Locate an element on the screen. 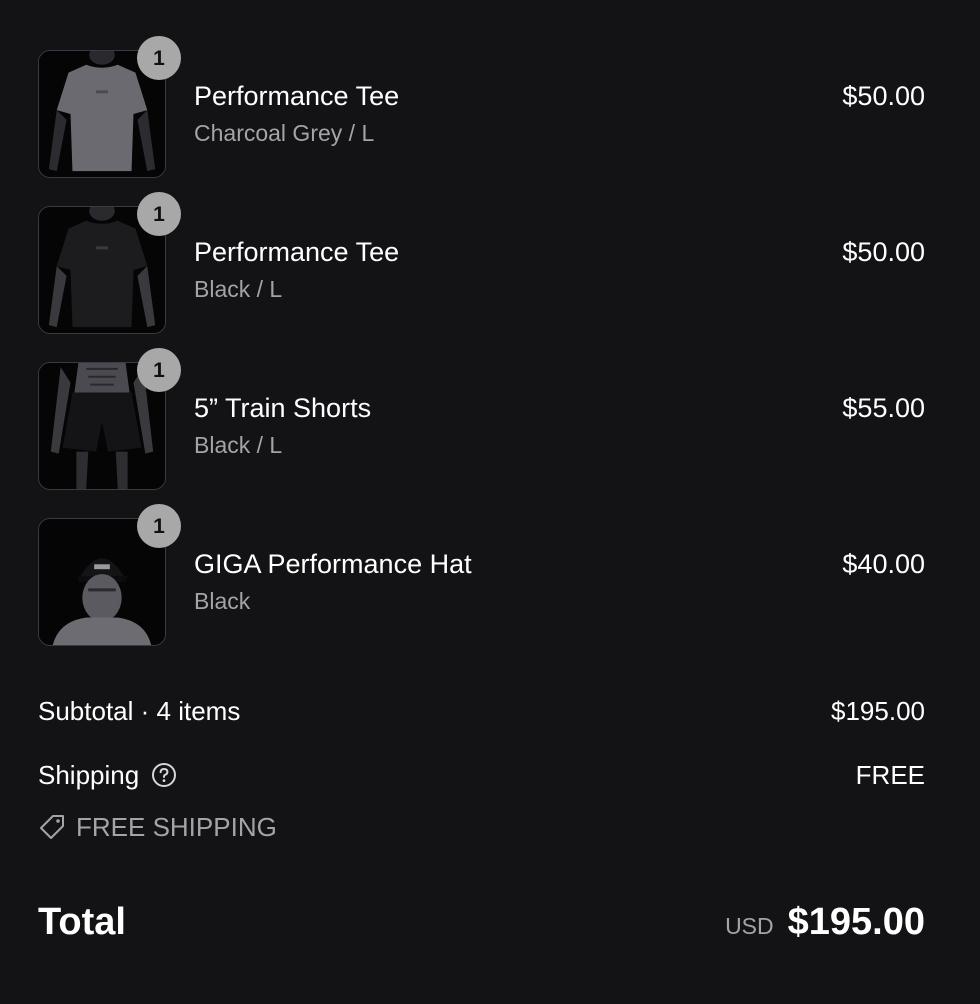 The width and height of the screenshot is (980, 1004). item-info: Performance Tee Charcoal Grey / L is located at coordinates (296, 113).